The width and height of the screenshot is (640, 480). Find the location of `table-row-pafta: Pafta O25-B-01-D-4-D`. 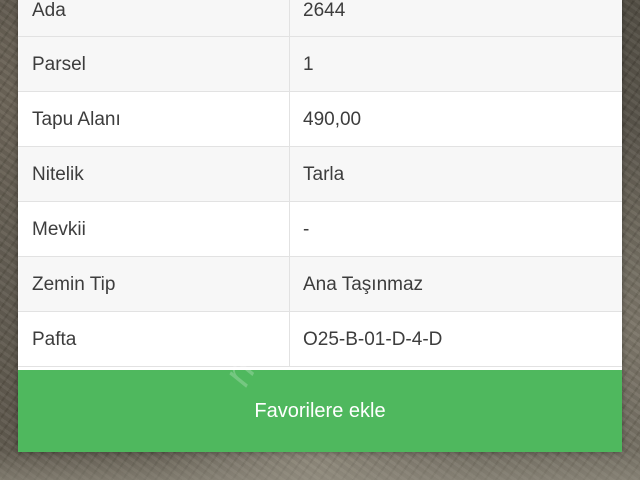

table-row-pafta: Pafta O25-B-01-D-4-D is located at coordinates (320, 339).